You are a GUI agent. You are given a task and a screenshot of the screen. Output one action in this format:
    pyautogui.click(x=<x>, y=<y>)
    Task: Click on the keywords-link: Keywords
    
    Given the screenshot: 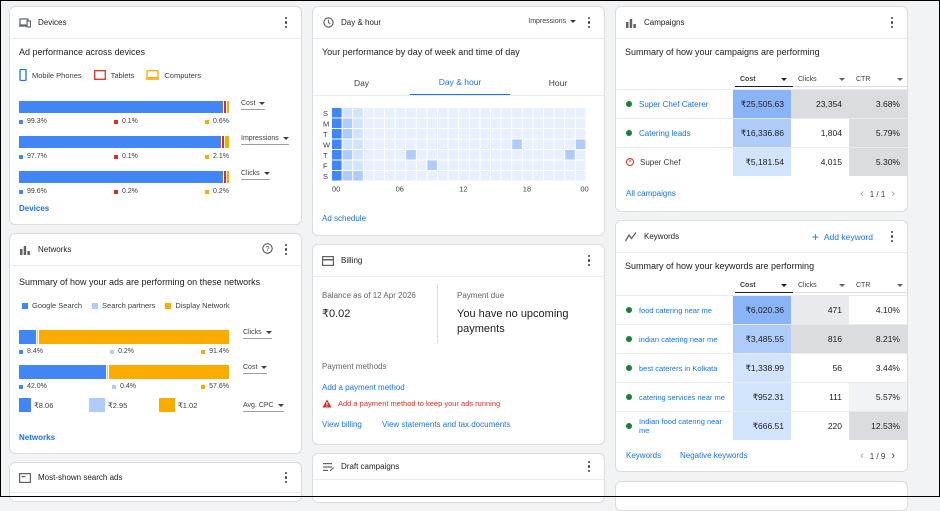 What is the action you would take?
    pyautogui.click(x=643, y=455)
    